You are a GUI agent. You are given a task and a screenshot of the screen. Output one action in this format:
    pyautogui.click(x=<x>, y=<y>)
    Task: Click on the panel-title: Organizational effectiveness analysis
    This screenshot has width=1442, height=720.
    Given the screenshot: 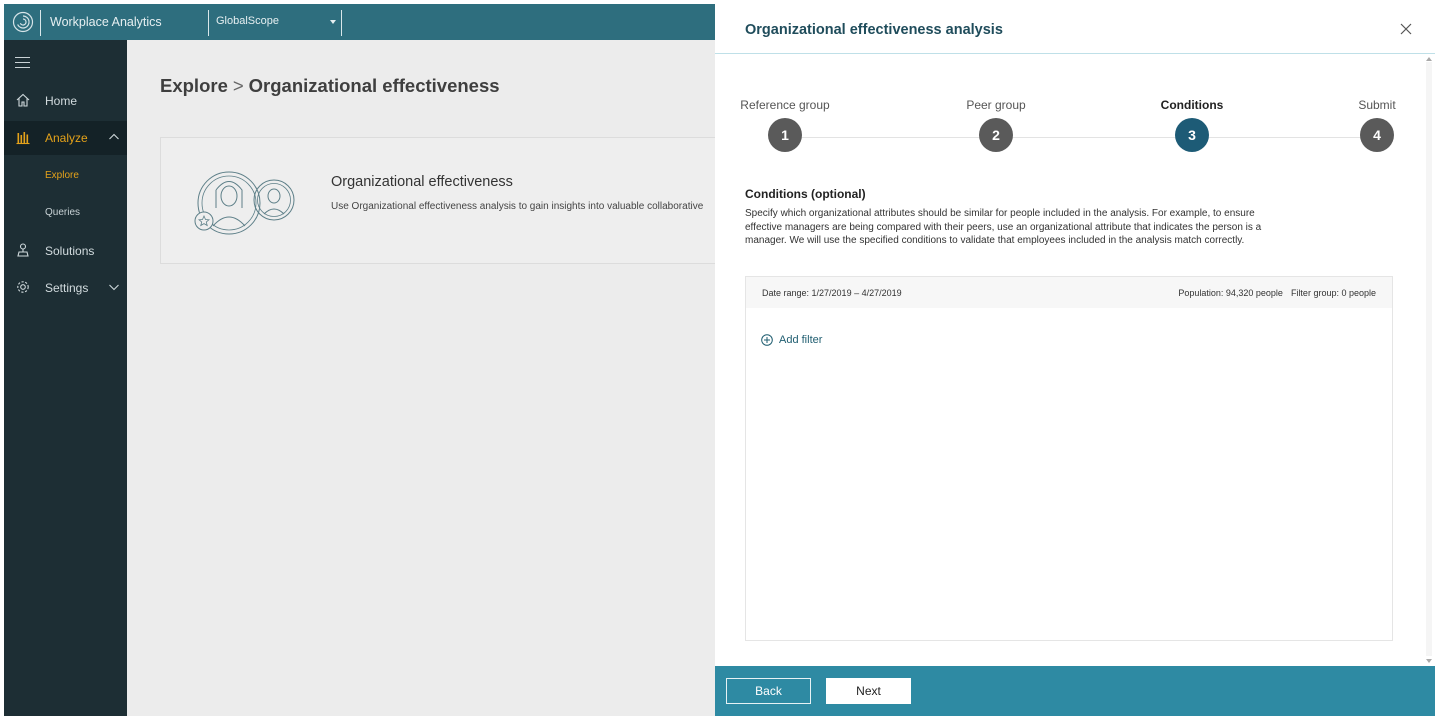 What is the action you would take?
    pyautogui.click(x=874, y=30)
    